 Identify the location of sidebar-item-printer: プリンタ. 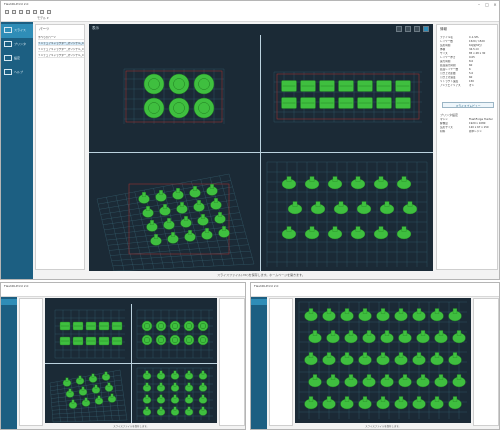
(17, 45).